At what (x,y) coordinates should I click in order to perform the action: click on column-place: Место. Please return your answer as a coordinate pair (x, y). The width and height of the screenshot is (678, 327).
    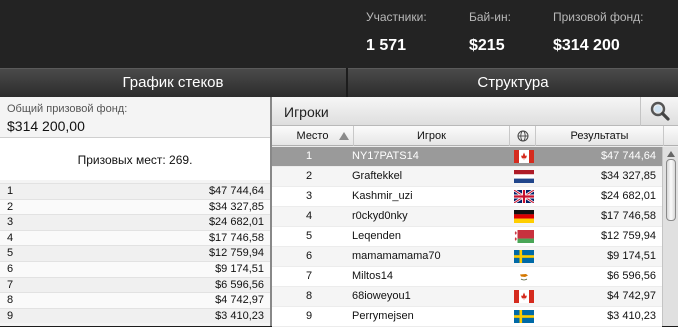
    Looking at the image, I should click on (313, 136).